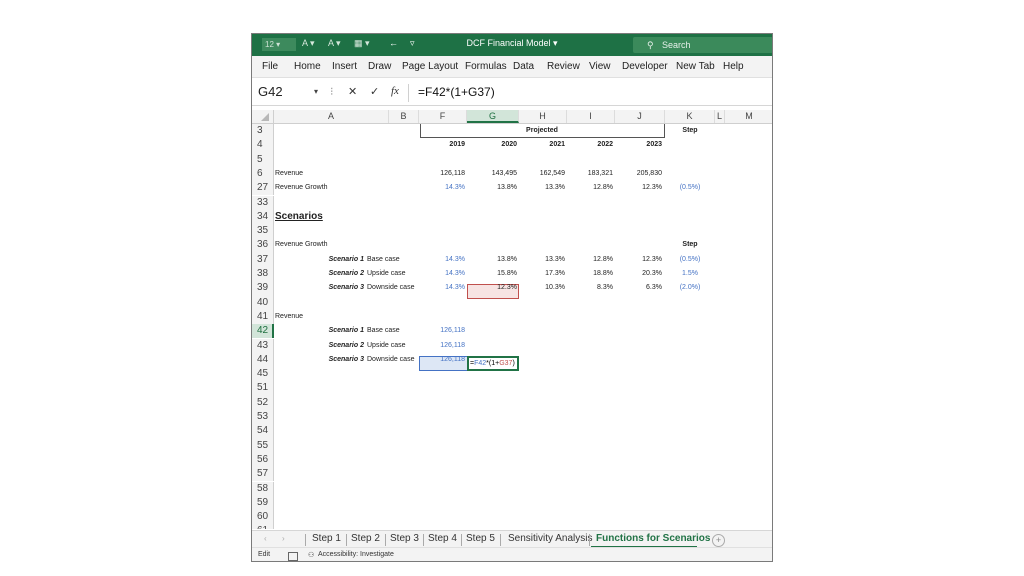  Describe the element at coordinates (356, 554) in the screenshot. I see `accessibility-status: Accessibility: Investigate` at that location.